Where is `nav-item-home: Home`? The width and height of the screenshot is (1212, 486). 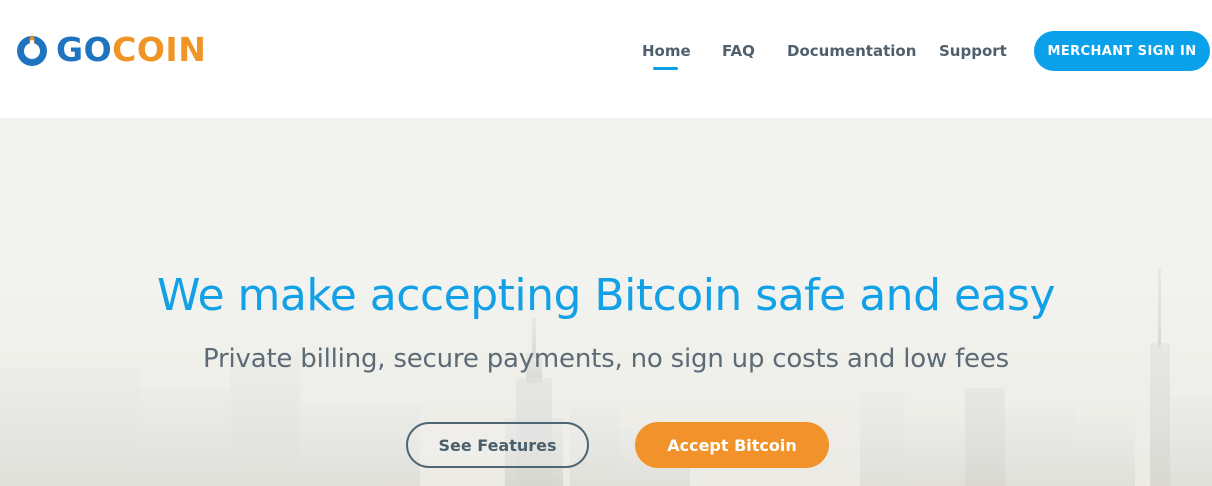 nav-item-home: Home is located at coordinates (666, 51).